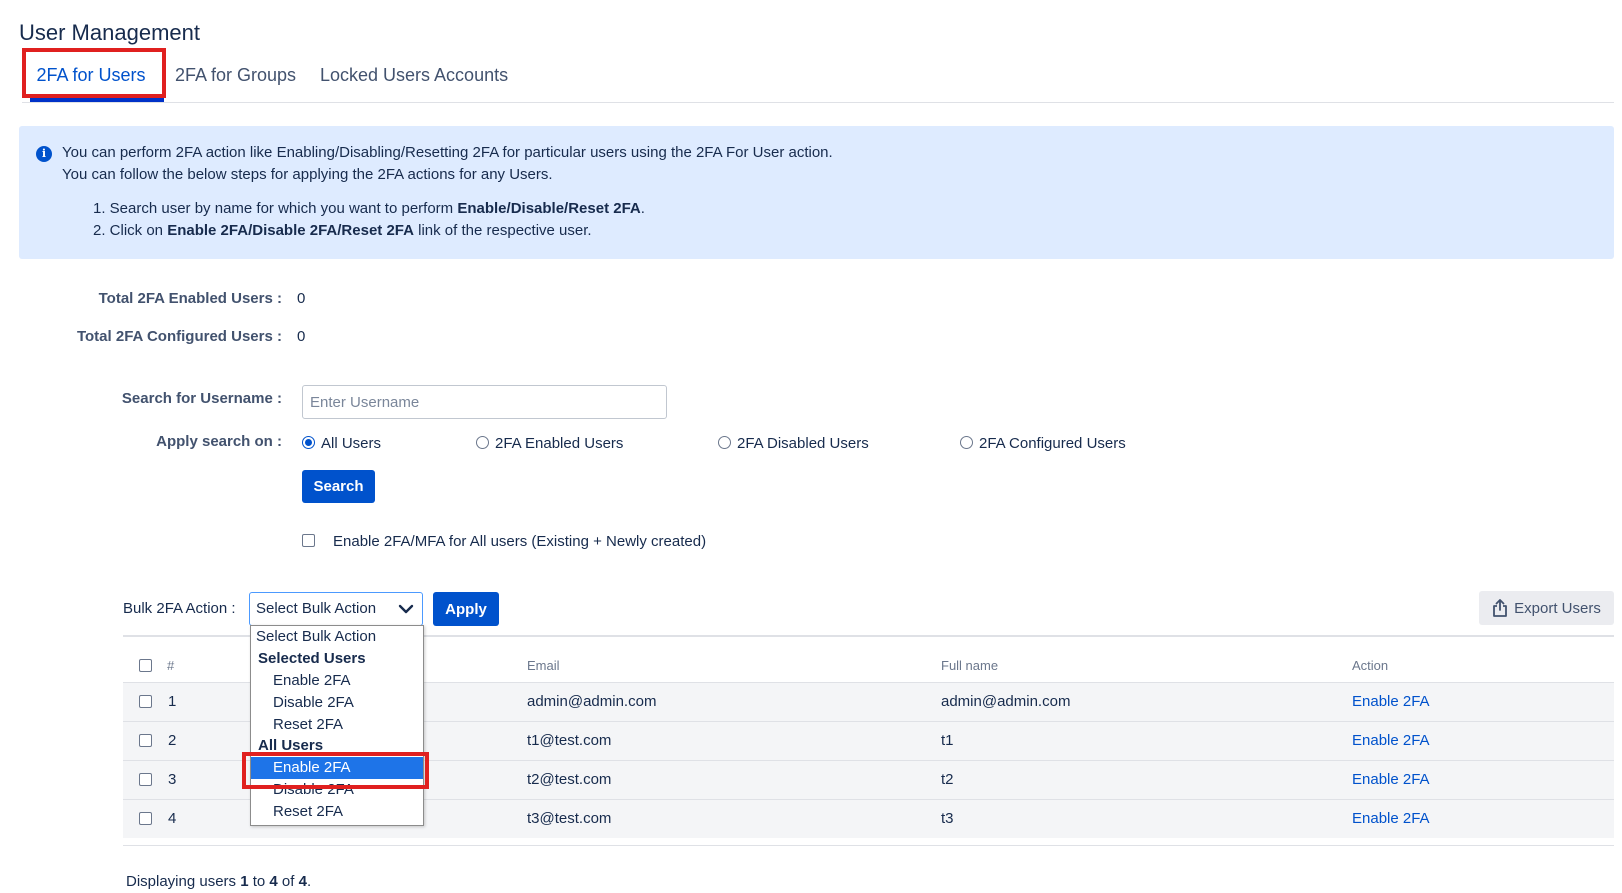 The image size is (1622, 893). What do you see at coordinates (1500, 608) in the screenshot?
I see `export-icon` at bounding box center [1500, 608].